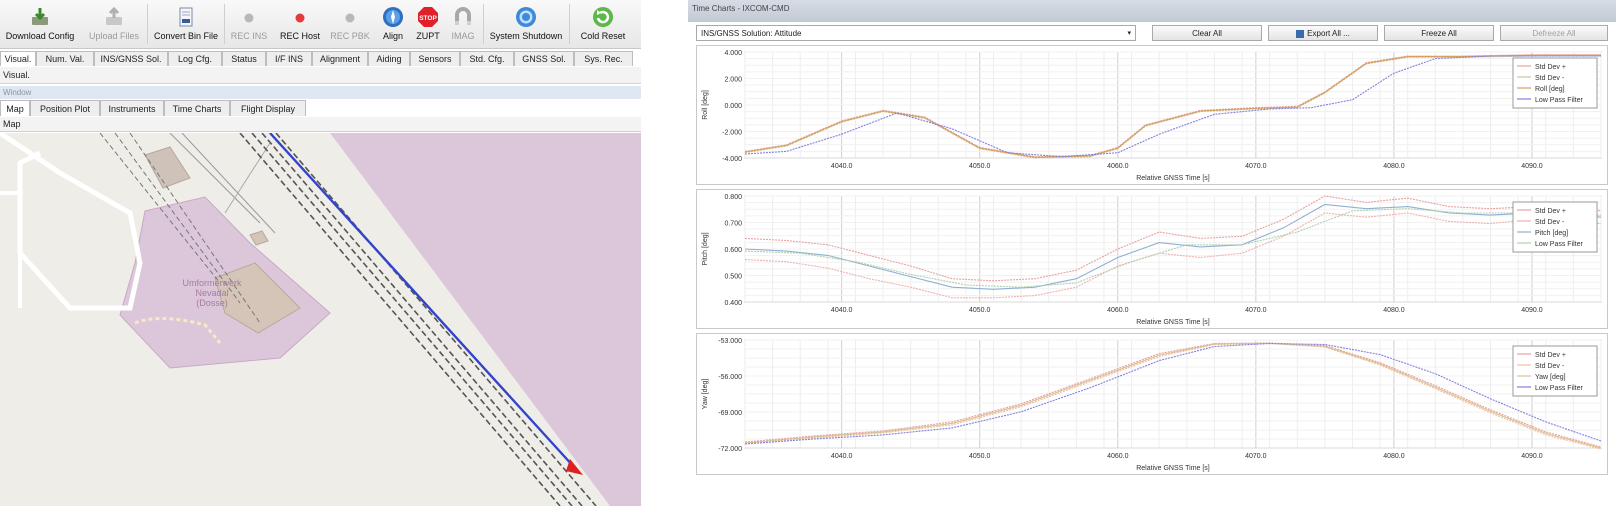  What do you see at coordinates (705, 394) in the screenshot?
I see `y-axis-label: Yaw [deg]` at bounding box center [705, 394].